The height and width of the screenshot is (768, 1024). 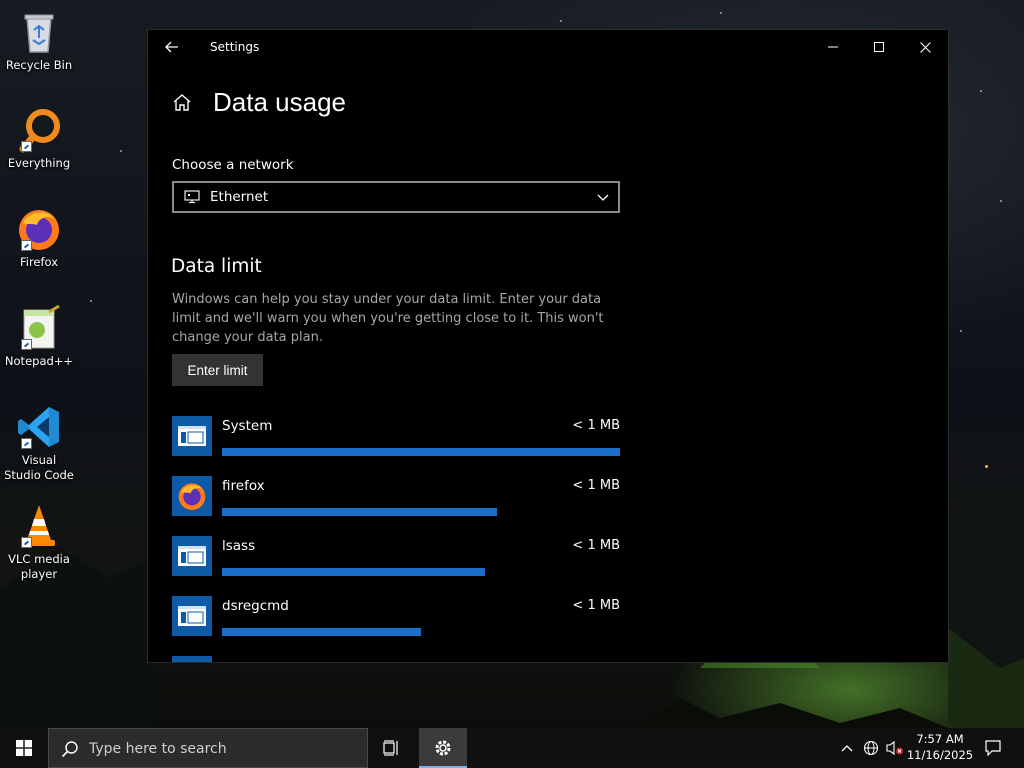 I want to click on network-dropdown: Ethernet, so click(x=396, y=197).